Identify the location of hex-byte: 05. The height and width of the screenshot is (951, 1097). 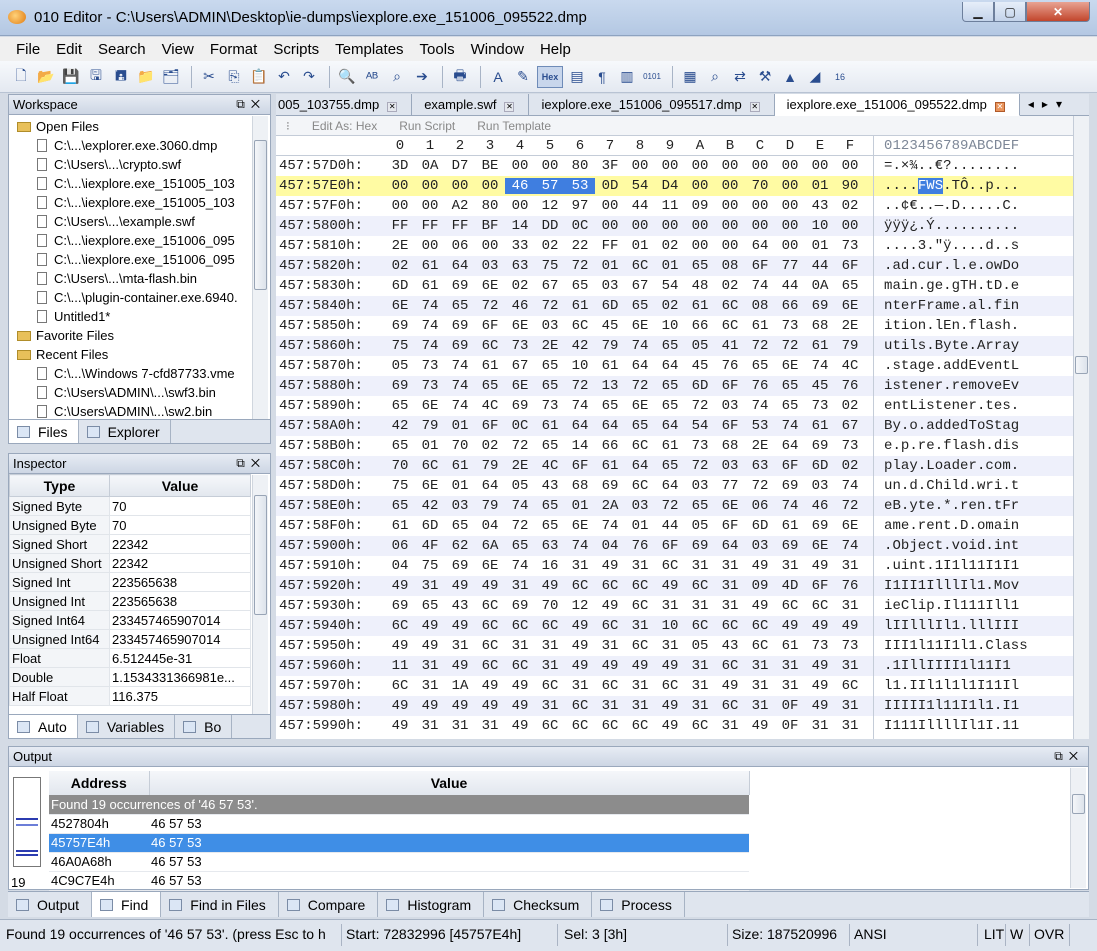
(520, 486).